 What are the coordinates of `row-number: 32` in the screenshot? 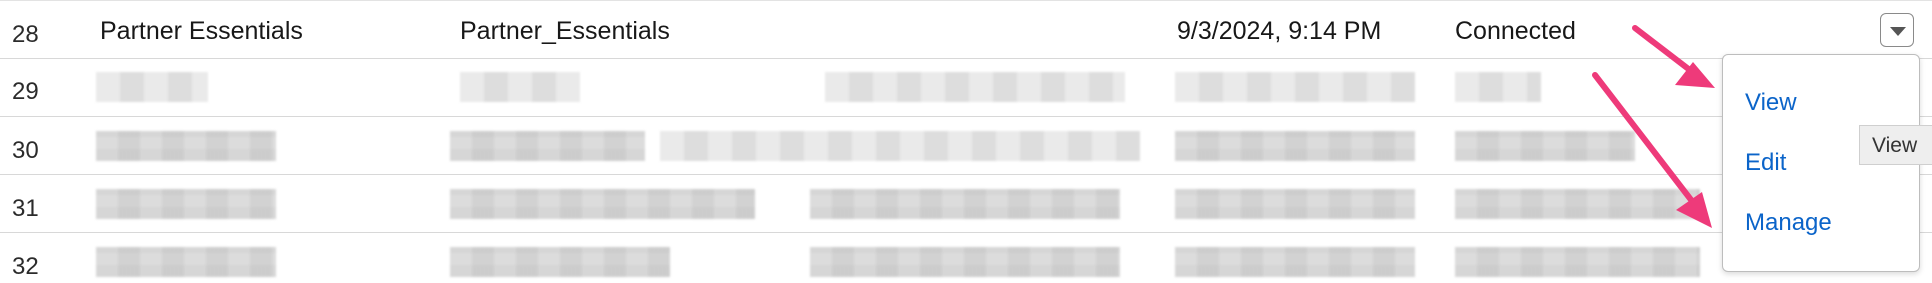 It's located at (25, 266).